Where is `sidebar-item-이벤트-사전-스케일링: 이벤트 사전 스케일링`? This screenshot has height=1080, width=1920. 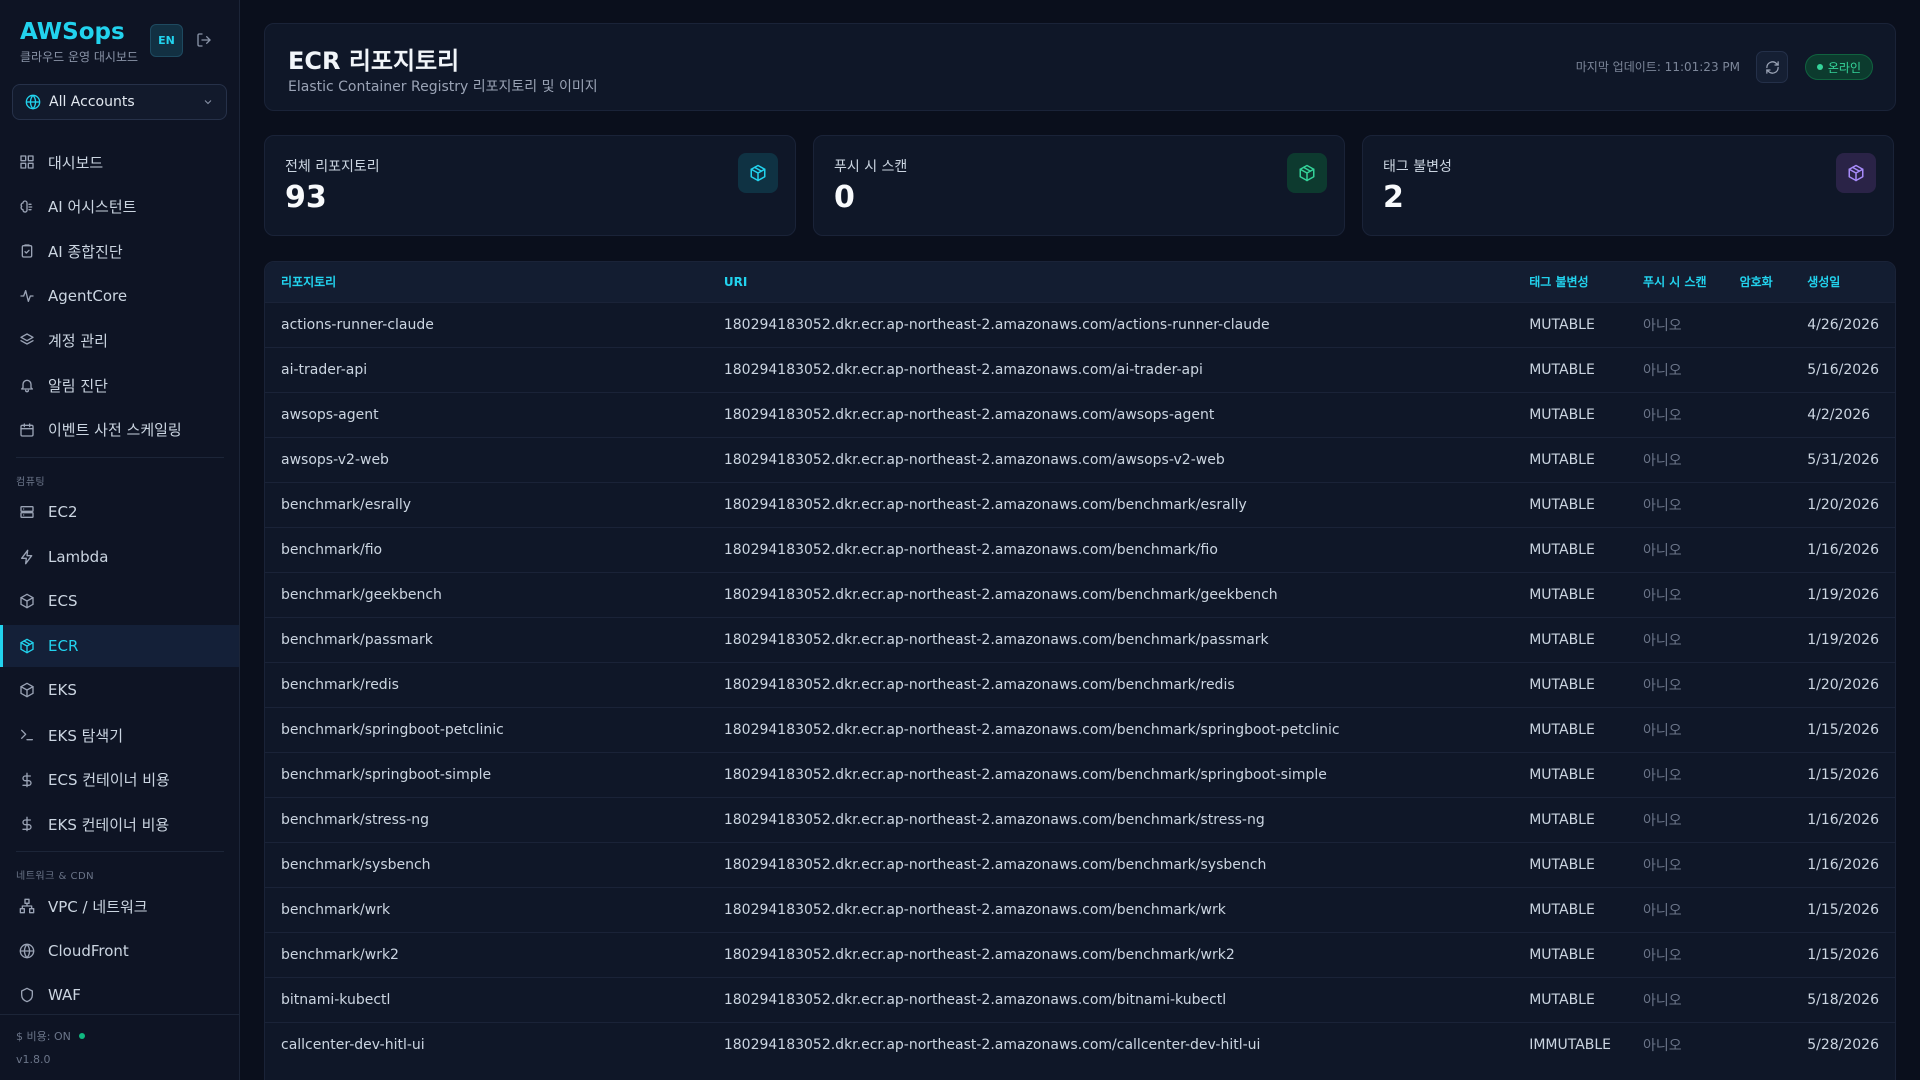
sidebar-item-이벤트-사전-스케일링: 이벤트 사전 스케일링 is located at coordinates (119, 430).